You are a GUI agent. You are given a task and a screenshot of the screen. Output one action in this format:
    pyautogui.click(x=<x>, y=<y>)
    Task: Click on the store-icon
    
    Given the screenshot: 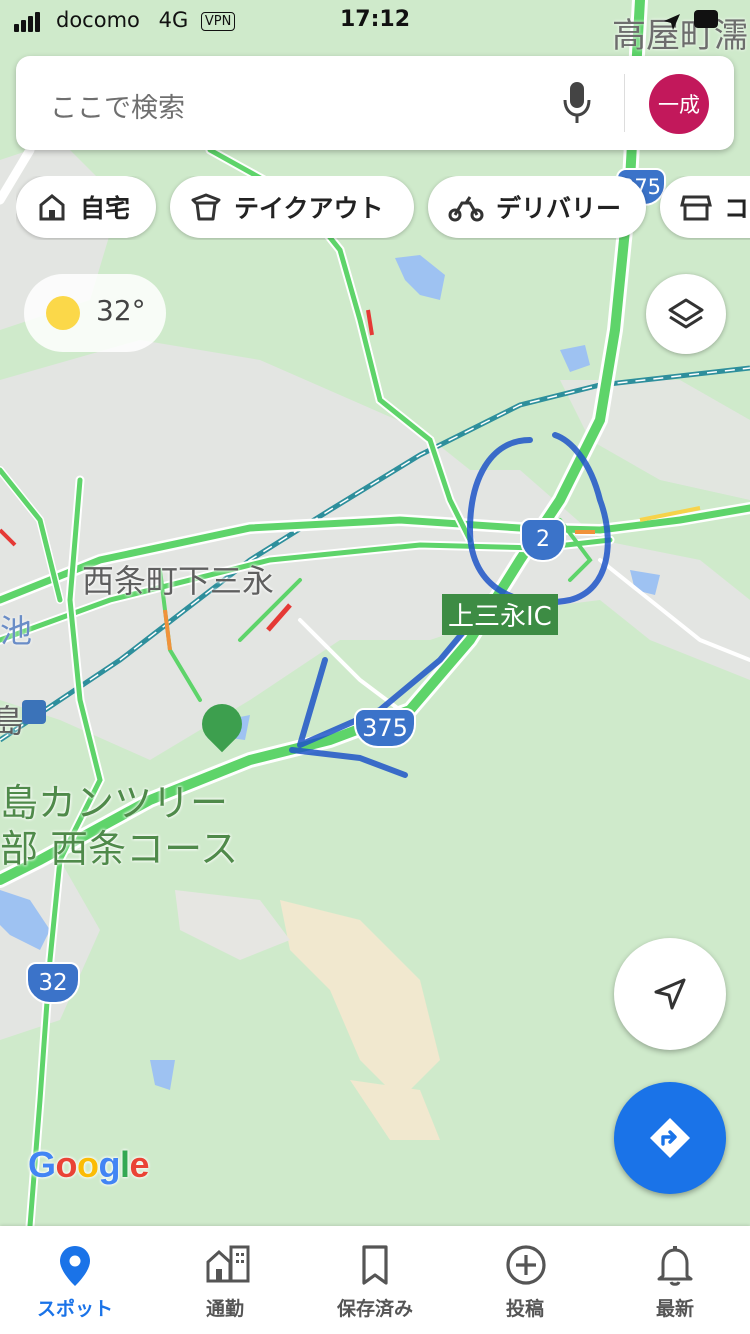 What is the action you would take?
    pyautogui.click(x=696, y=208)
    